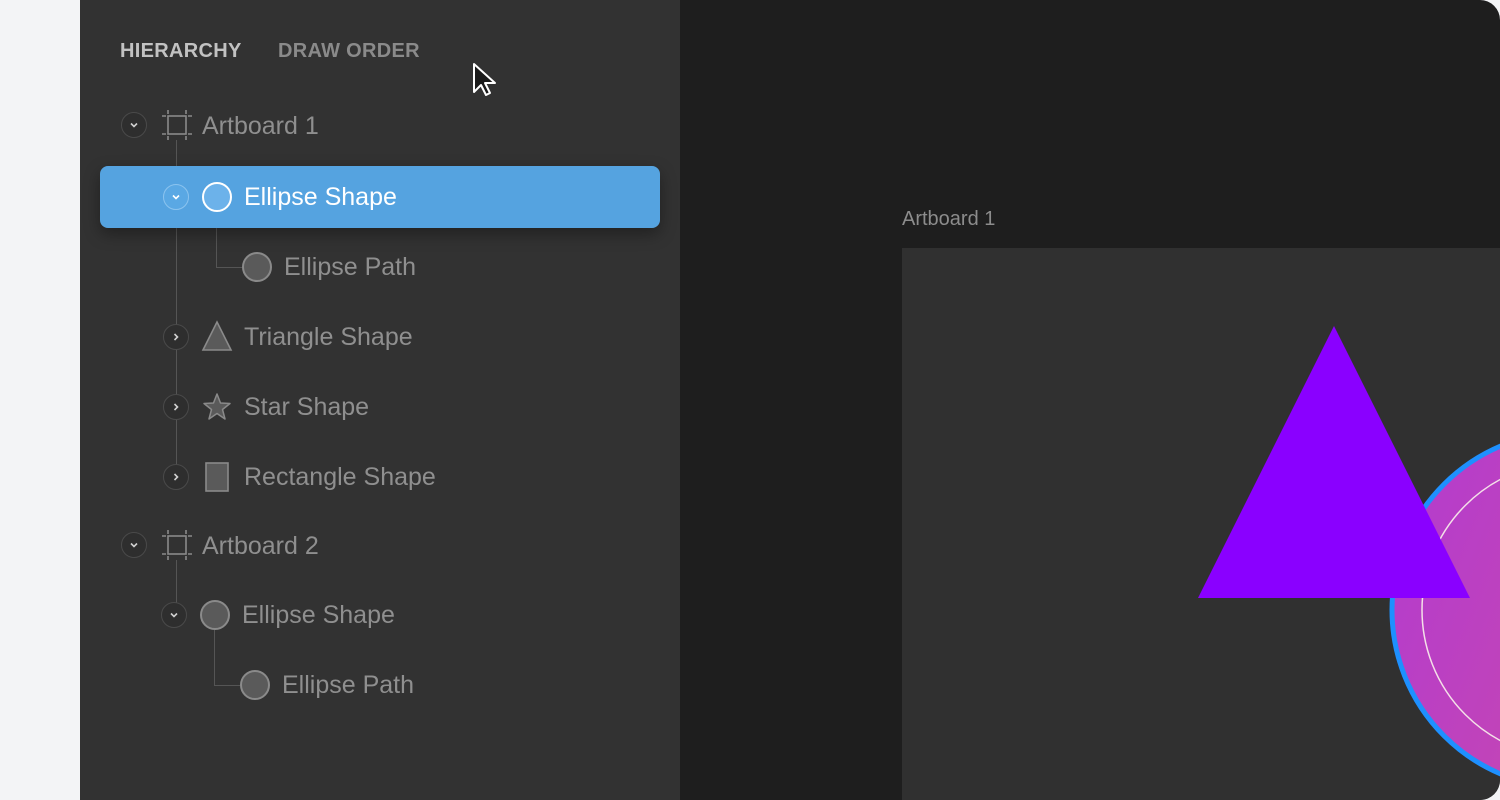  I want to click on tree-item-rectangle-shape: Rectangle Shape, so click(380, 477).